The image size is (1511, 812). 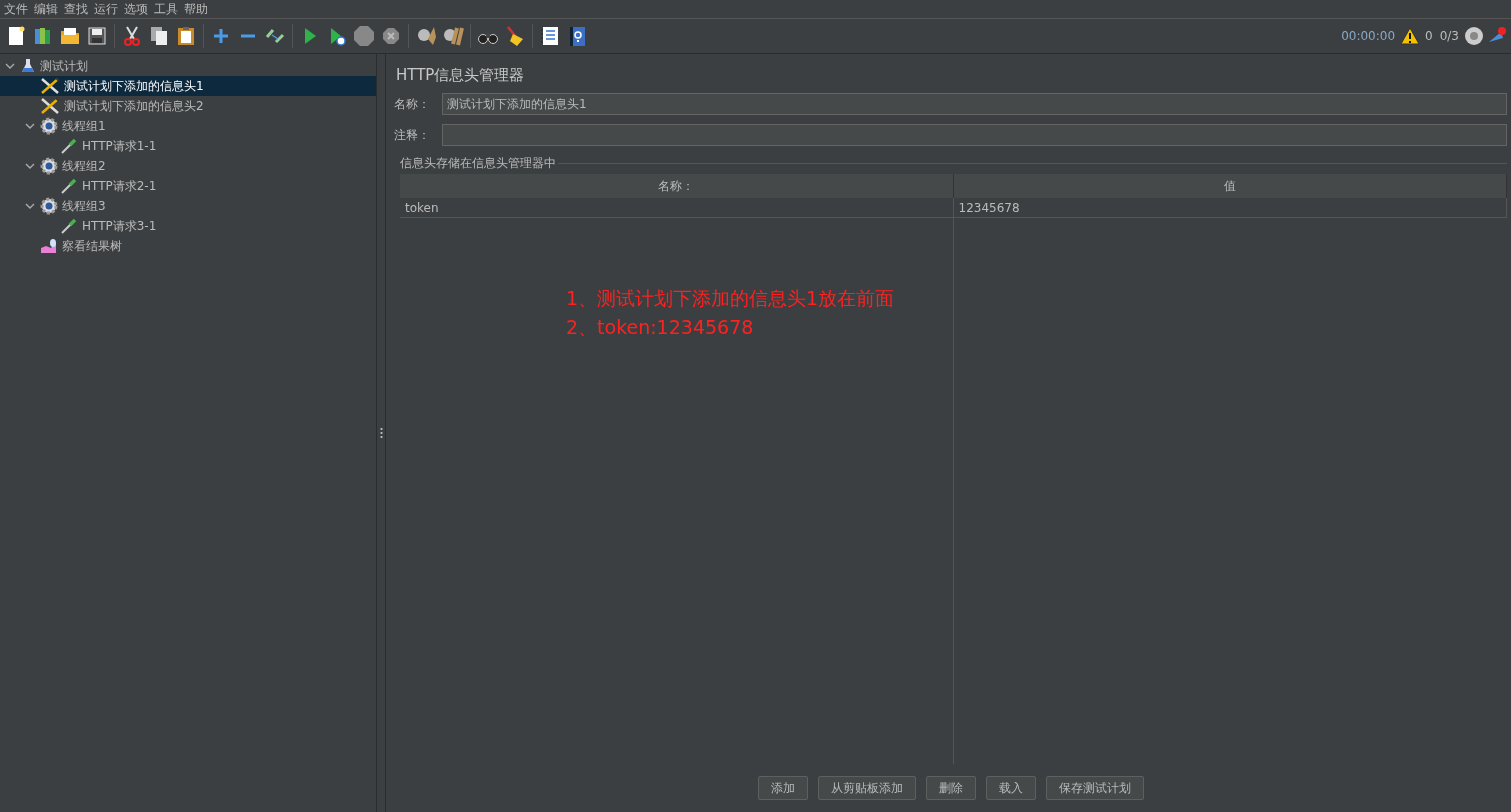 I want to click on menu-item: 查找, so click(x=77, y=9).